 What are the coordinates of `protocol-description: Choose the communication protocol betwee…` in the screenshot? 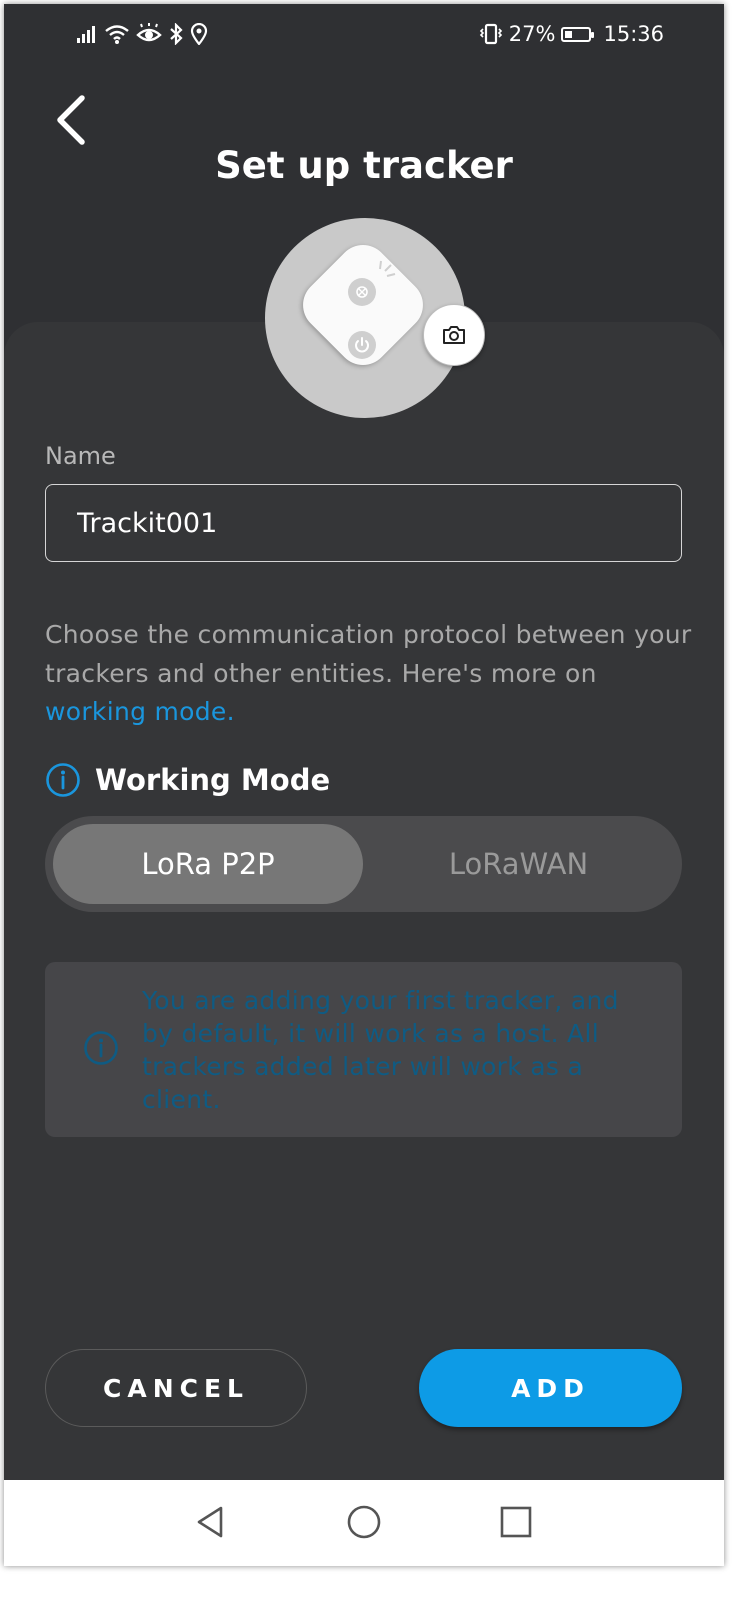 It's located at (370, 674).